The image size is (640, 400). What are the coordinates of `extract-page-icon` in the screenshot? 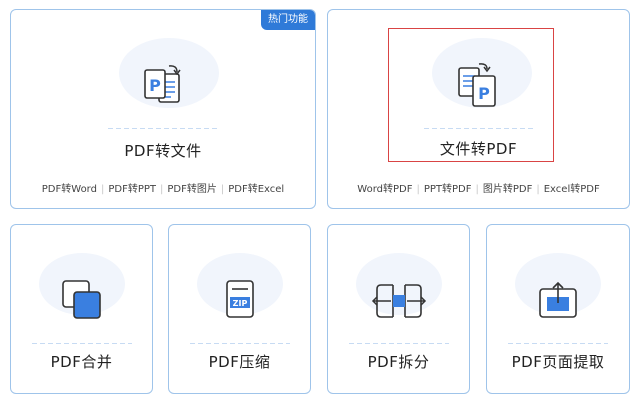 It's located at (558, 300).